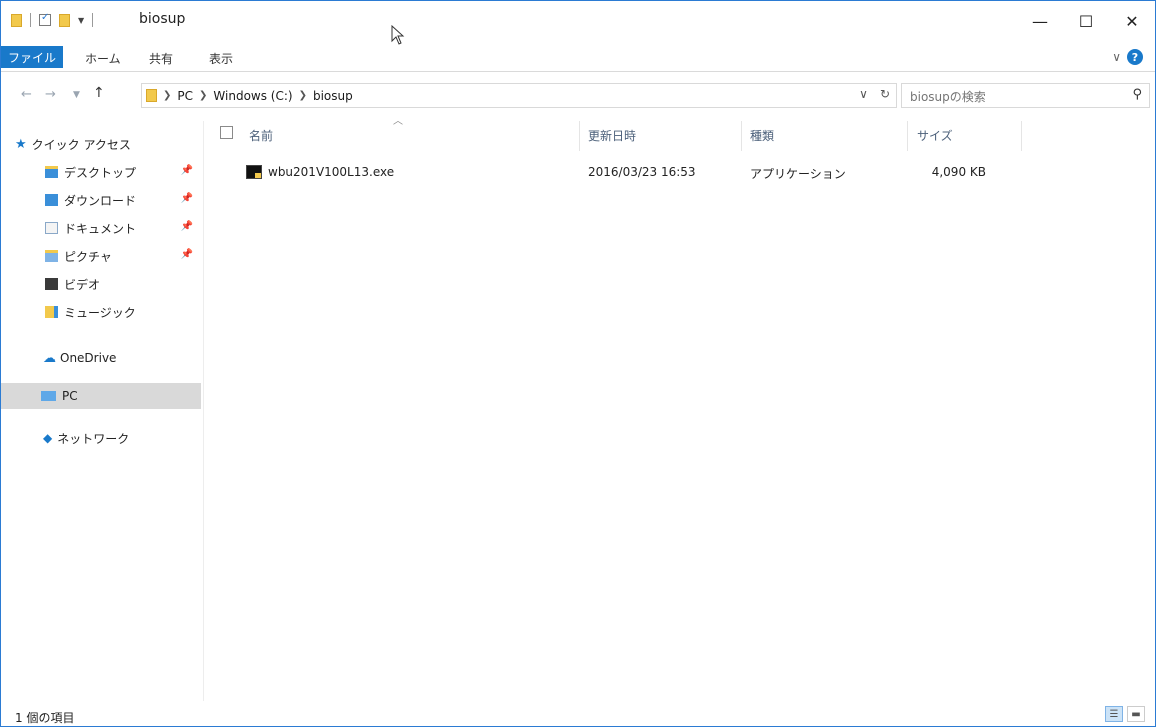 The width and height of the screenshot is (1156, 727). Describe the element at coordinates (578, 57) in the screenshot. I see `ribbon-tabs: ファイル ホーム 共有 表示 ∨ ?` at that location.